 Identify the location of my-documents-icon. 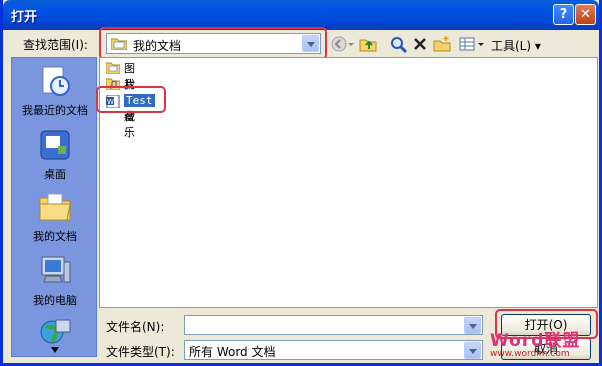
(55, 207).